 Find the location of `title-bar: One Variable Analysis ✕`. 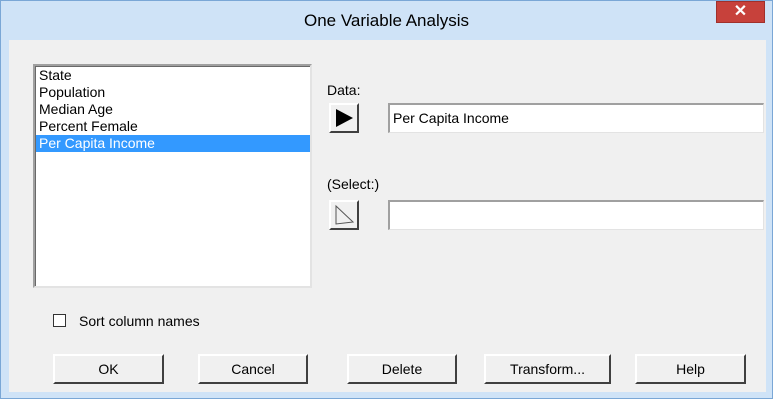

title-bar: One Variable Analysis ✕ is located at coordinates (386, 20).